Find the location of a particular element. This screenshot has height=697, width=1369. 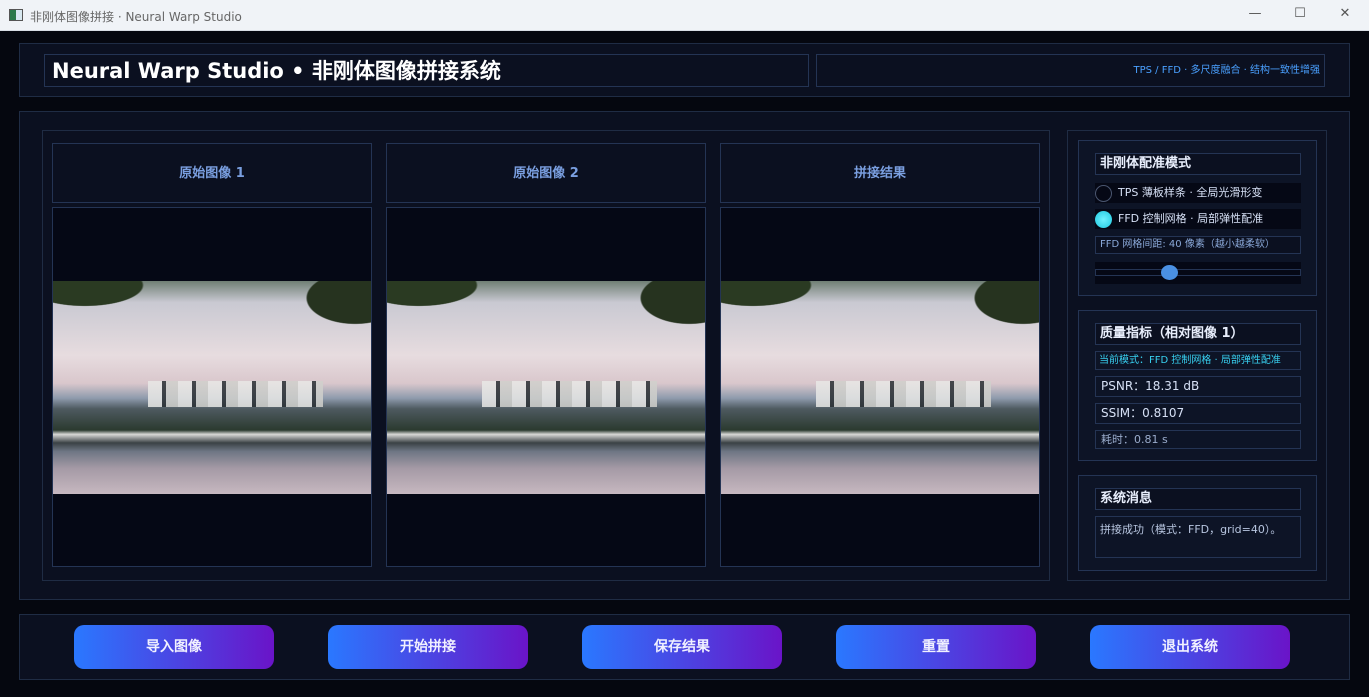

window-title: 非刚体图像拼接 · Neural Warp Studio is located at coordinates (136, 17).